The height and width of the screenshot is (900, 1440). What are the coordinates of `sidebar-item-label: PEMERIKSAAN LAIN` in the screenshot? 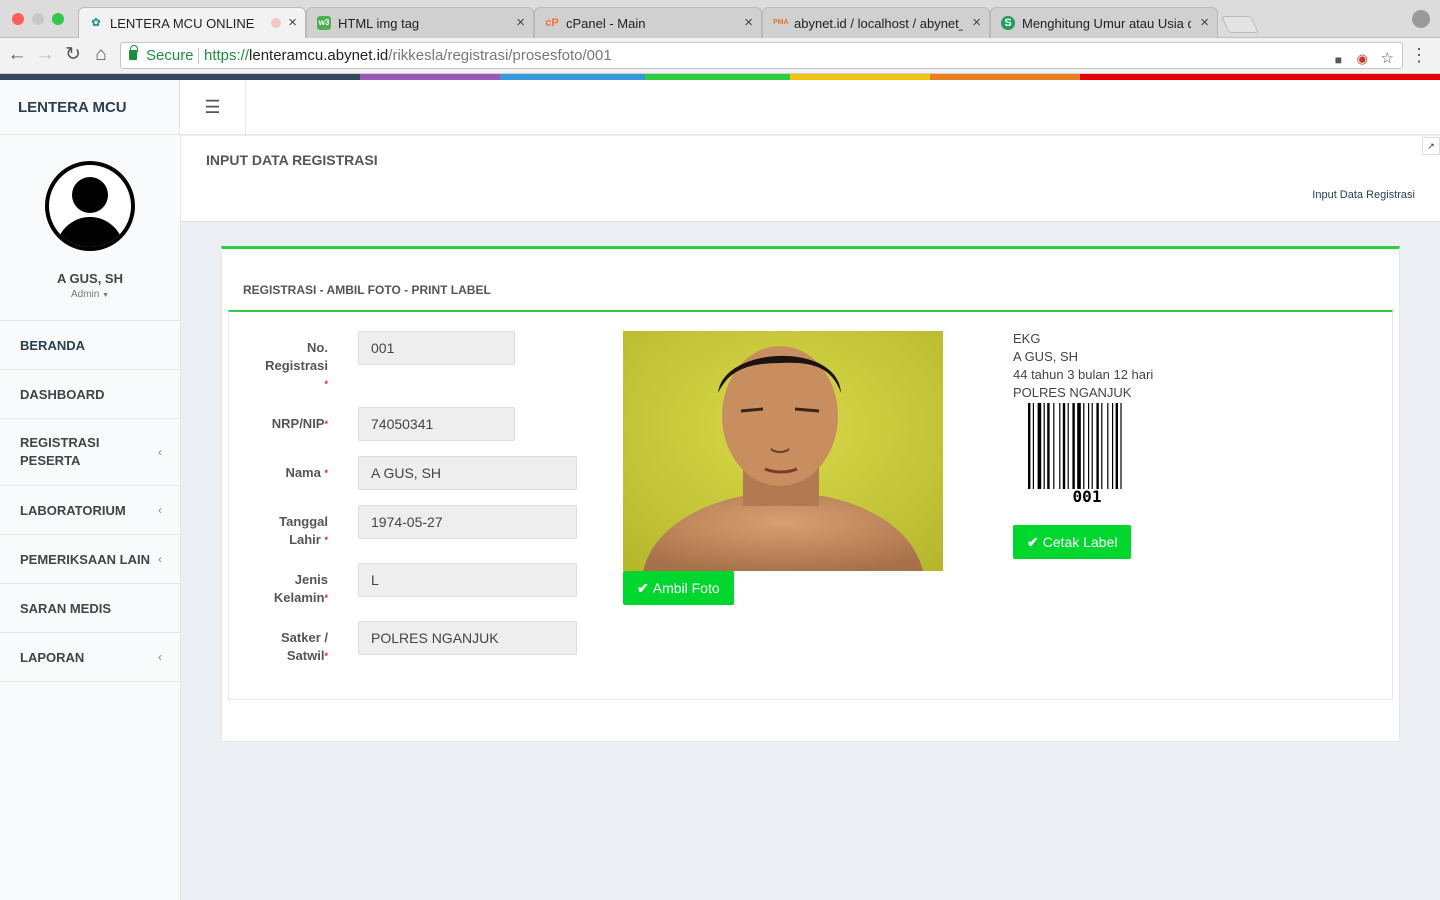 It's located at (85, 559).